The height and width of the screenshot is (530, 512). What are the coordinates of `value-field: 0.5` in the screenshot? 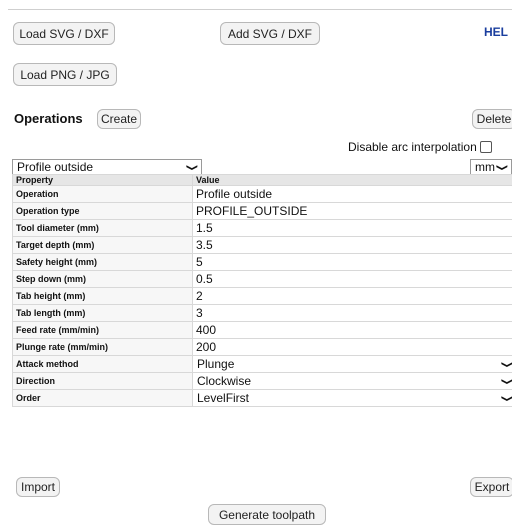 It's located at (352, 279).